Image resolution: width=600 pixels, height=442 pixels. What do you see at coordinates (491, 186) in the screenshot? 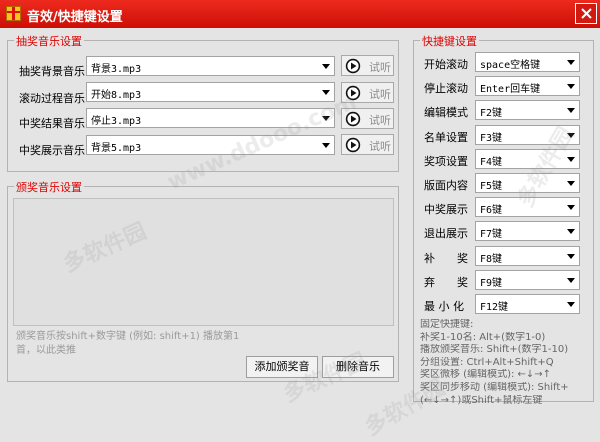
I see `select-value: F5键` at bounding box center [491, 186].